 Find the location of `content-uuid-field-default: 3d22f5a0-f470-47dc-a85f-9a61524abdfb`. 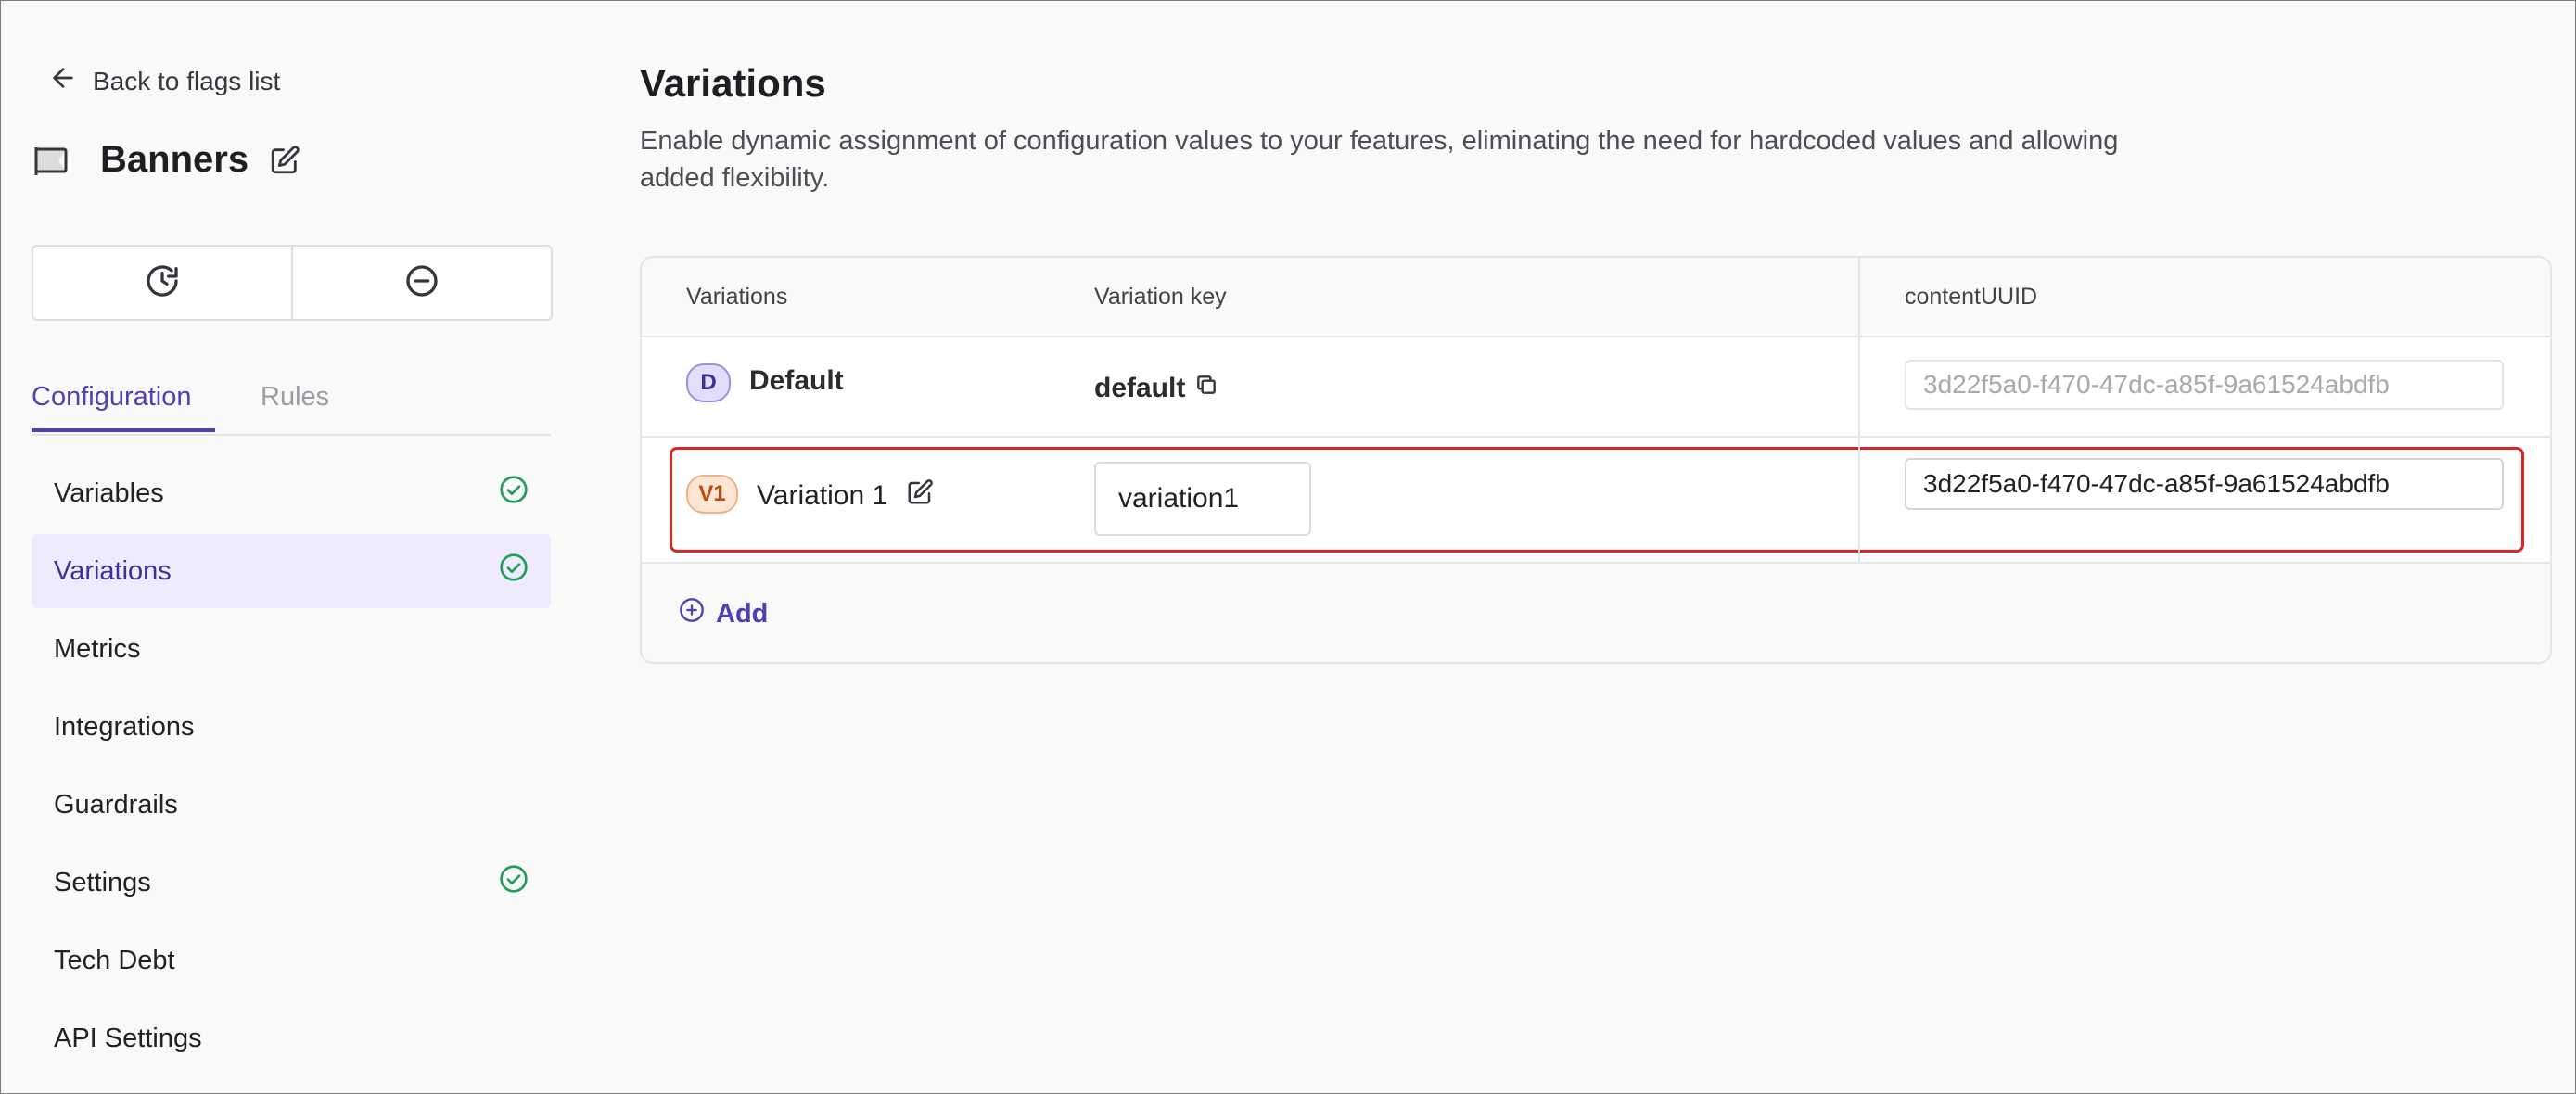

content-uuid-field-default: 3d22f5a0-f470-47dc-a85f-9a61524abdfb is located at coordinates (2205, 385).